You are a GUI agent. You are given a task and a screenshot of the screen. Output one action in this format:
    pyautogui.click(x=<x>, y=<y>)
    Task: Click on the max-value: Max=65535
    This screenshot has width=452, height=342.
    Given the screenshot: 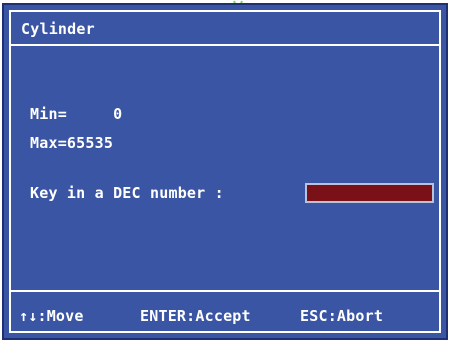 What is the action you would take?
    pyautogui.click(x=72, y=143)
    